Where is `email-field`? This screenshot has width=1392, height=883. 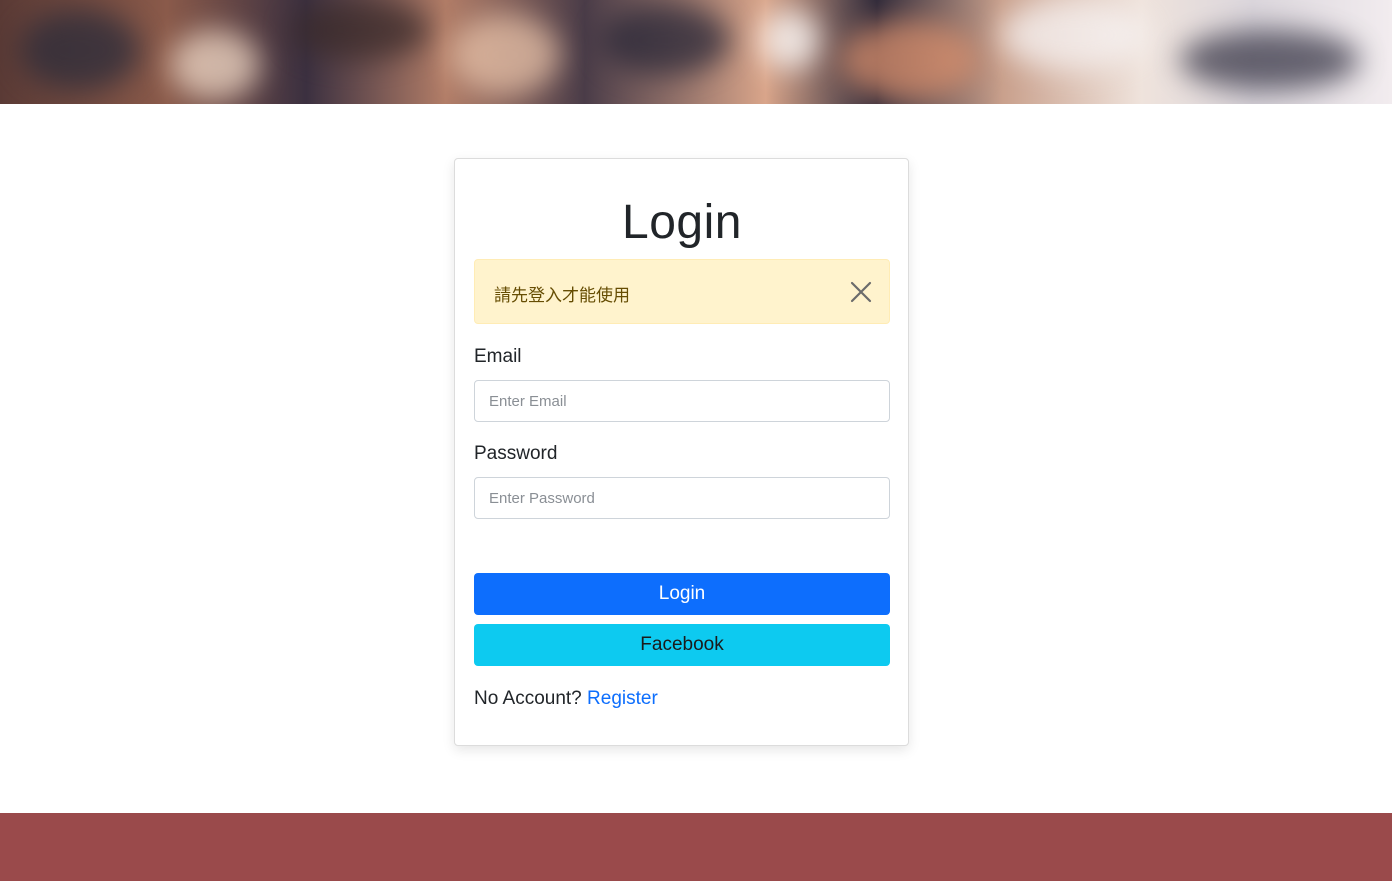 email-field is located at coordinates (682, 401).